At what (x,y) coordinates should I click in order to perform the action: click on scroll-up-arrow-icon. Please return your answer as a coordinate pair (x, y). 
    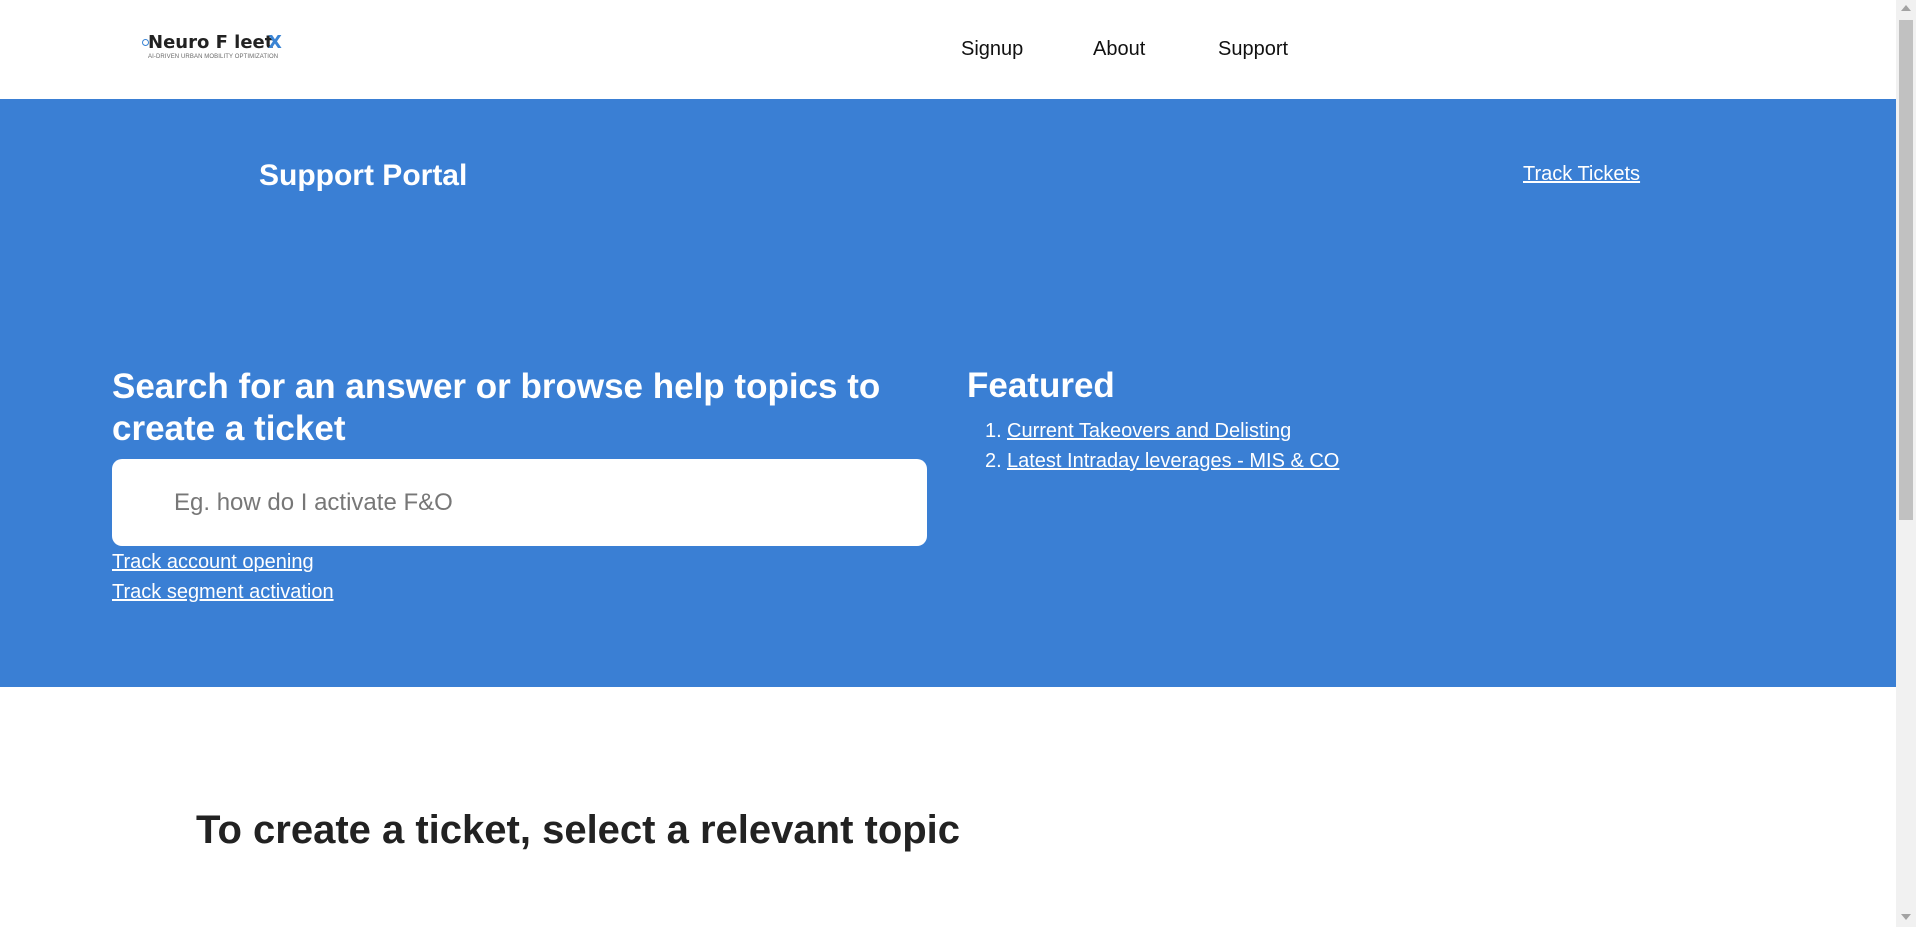
    Looking at the image, I should click on (1906, 8).